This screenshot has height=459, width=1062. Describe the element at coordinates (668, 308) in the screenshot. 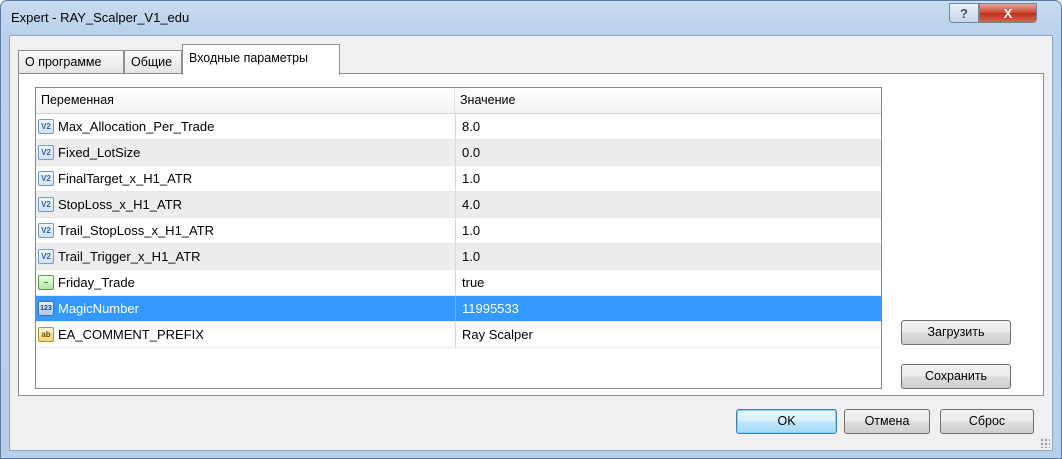

I see `parameter-value: 11995533` at that location.